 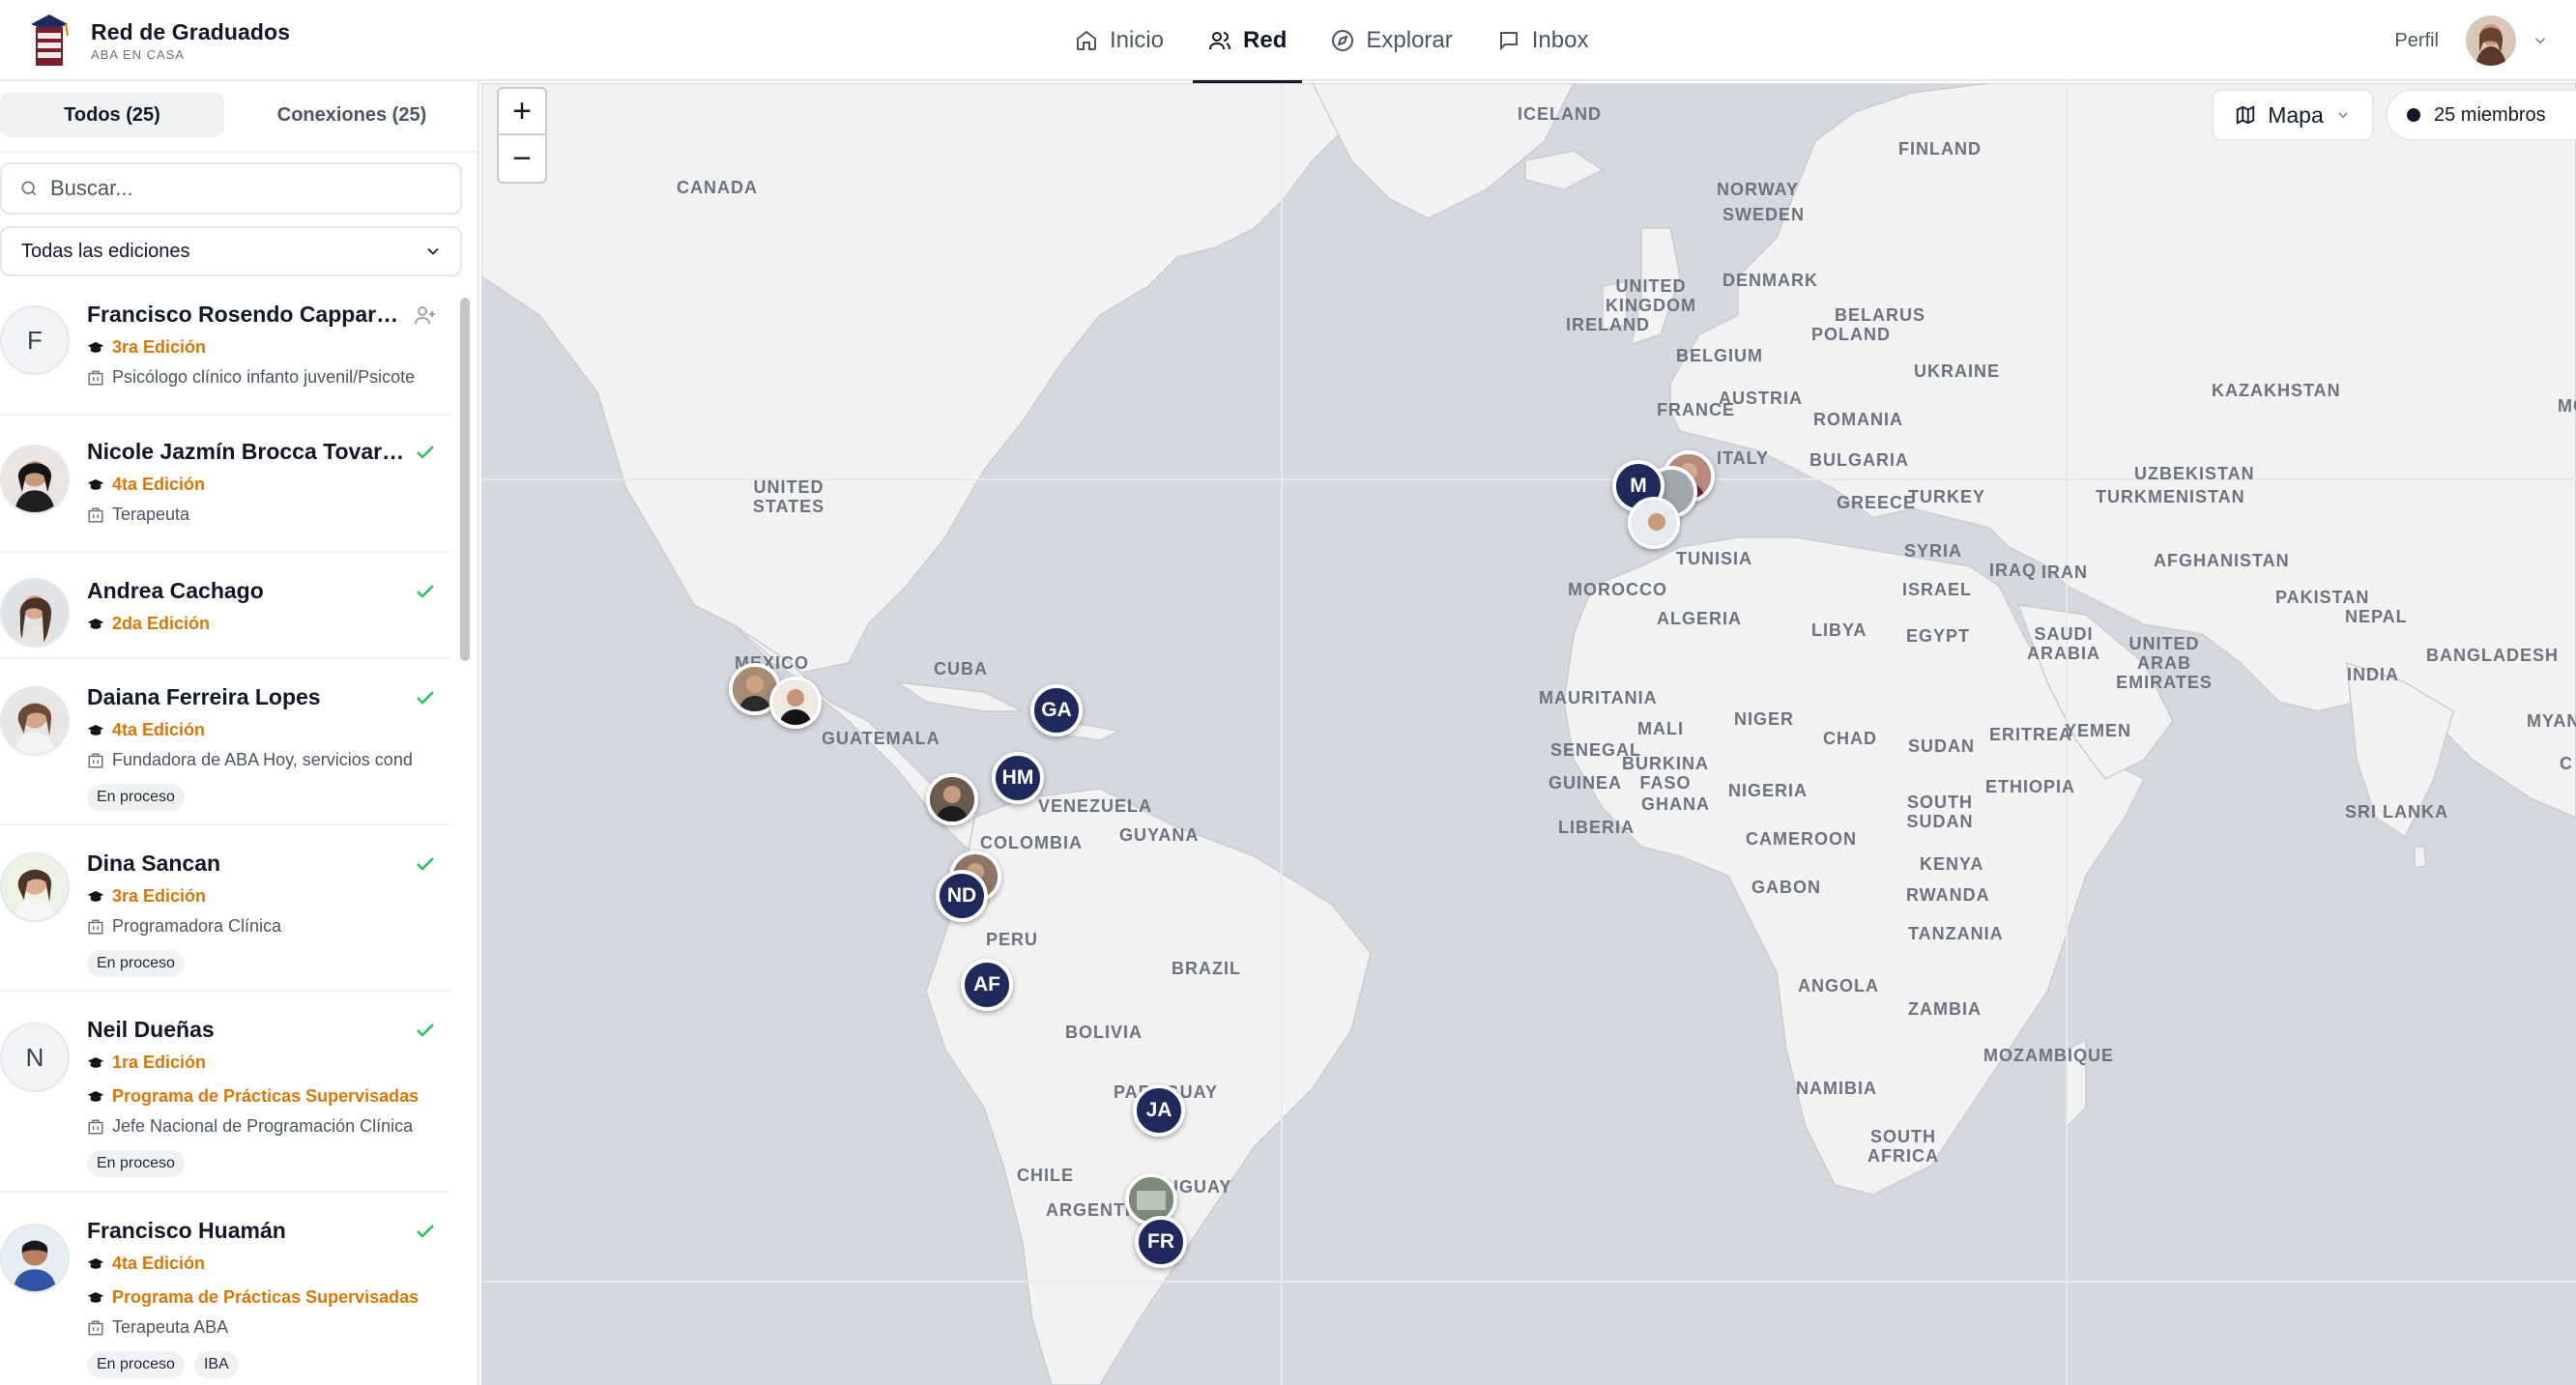 I want to click on map-label: IRAQ, so click(x=2013, y=570).